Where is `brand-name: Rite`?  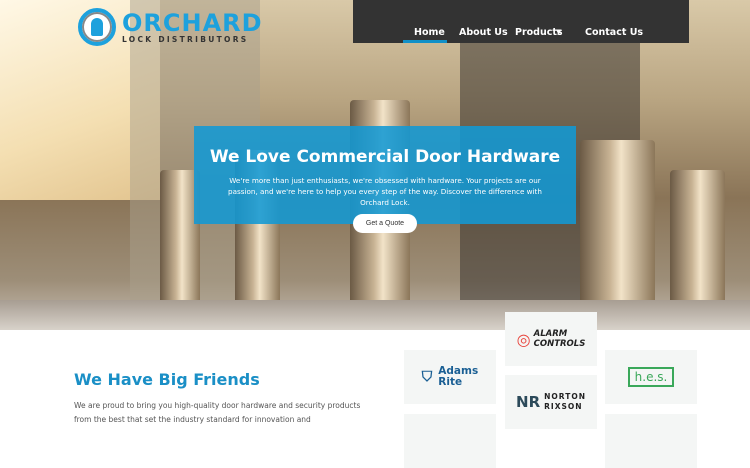
brand-name: Rite is located at coordinates (450, 382).